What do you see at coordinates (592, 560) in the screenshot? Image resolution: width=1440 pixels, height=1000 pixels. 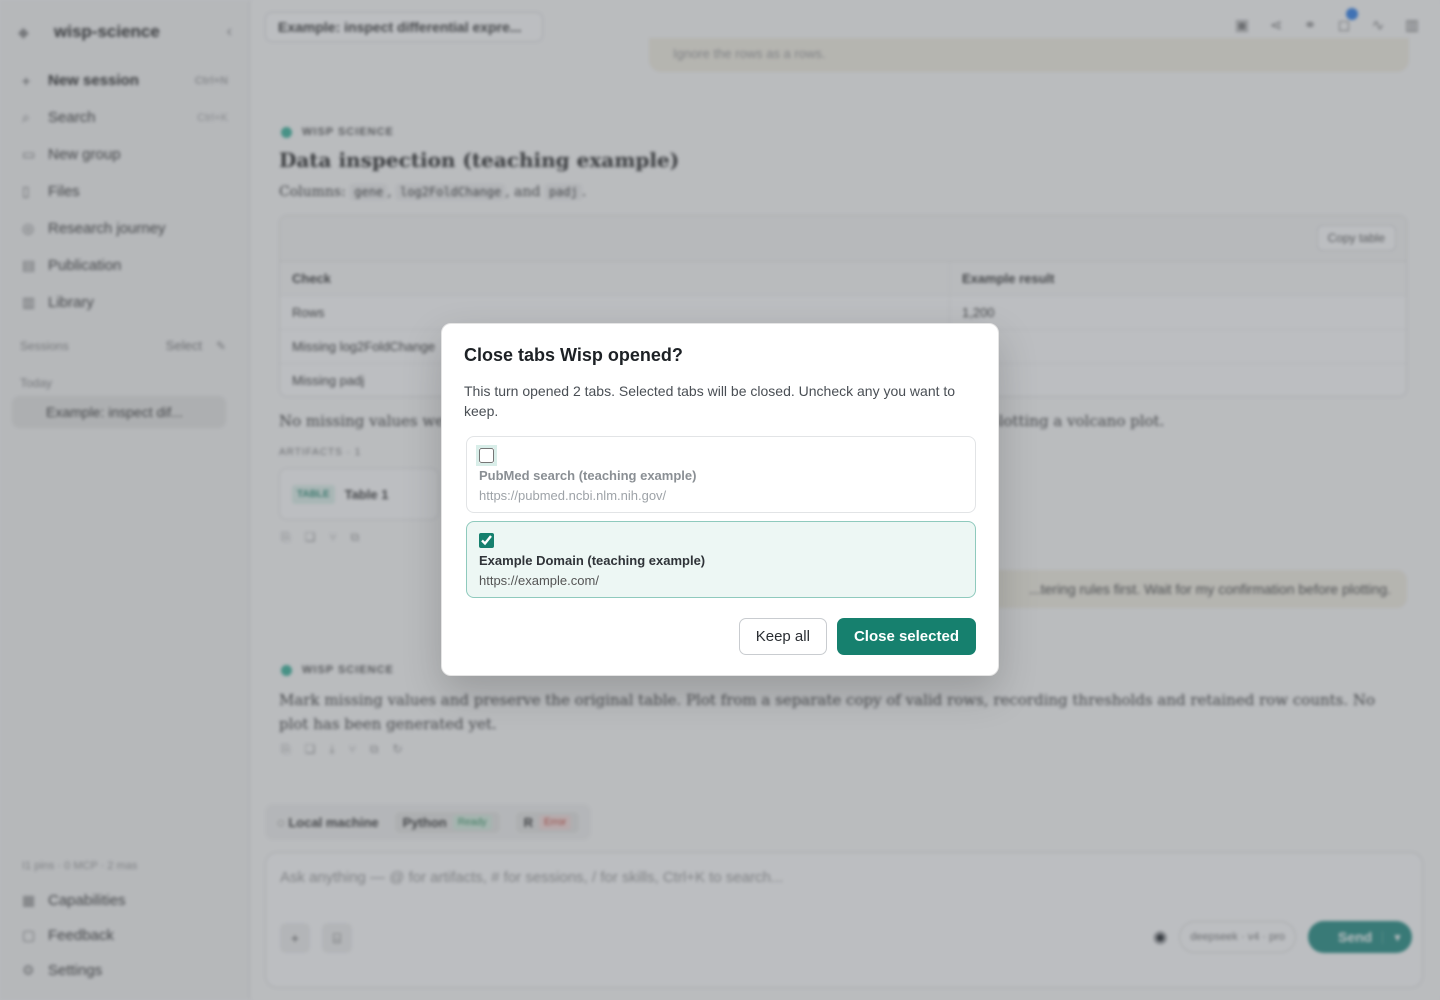 I see `tab-option-name: Example Domain (teaching example)` at bounding box center [592, 560].